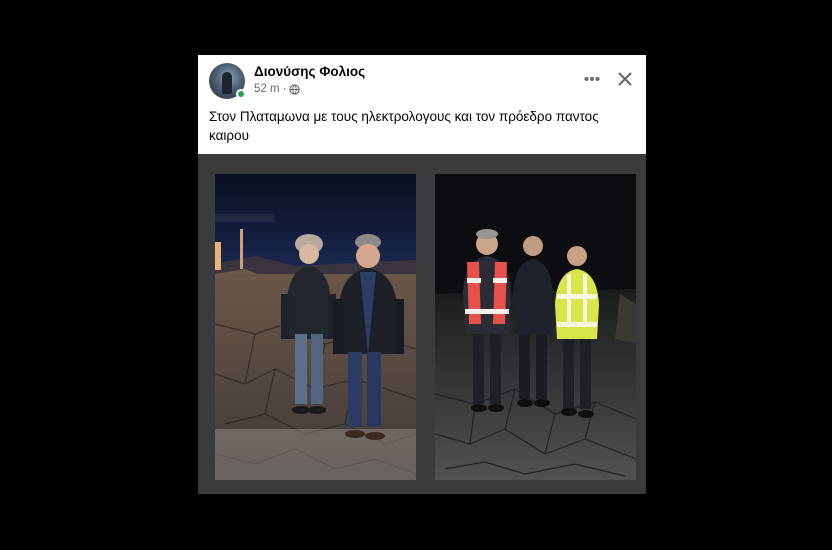  Describe the element at coordinates (295, 89) in the screenshot. I see `globe-icon` at that location.